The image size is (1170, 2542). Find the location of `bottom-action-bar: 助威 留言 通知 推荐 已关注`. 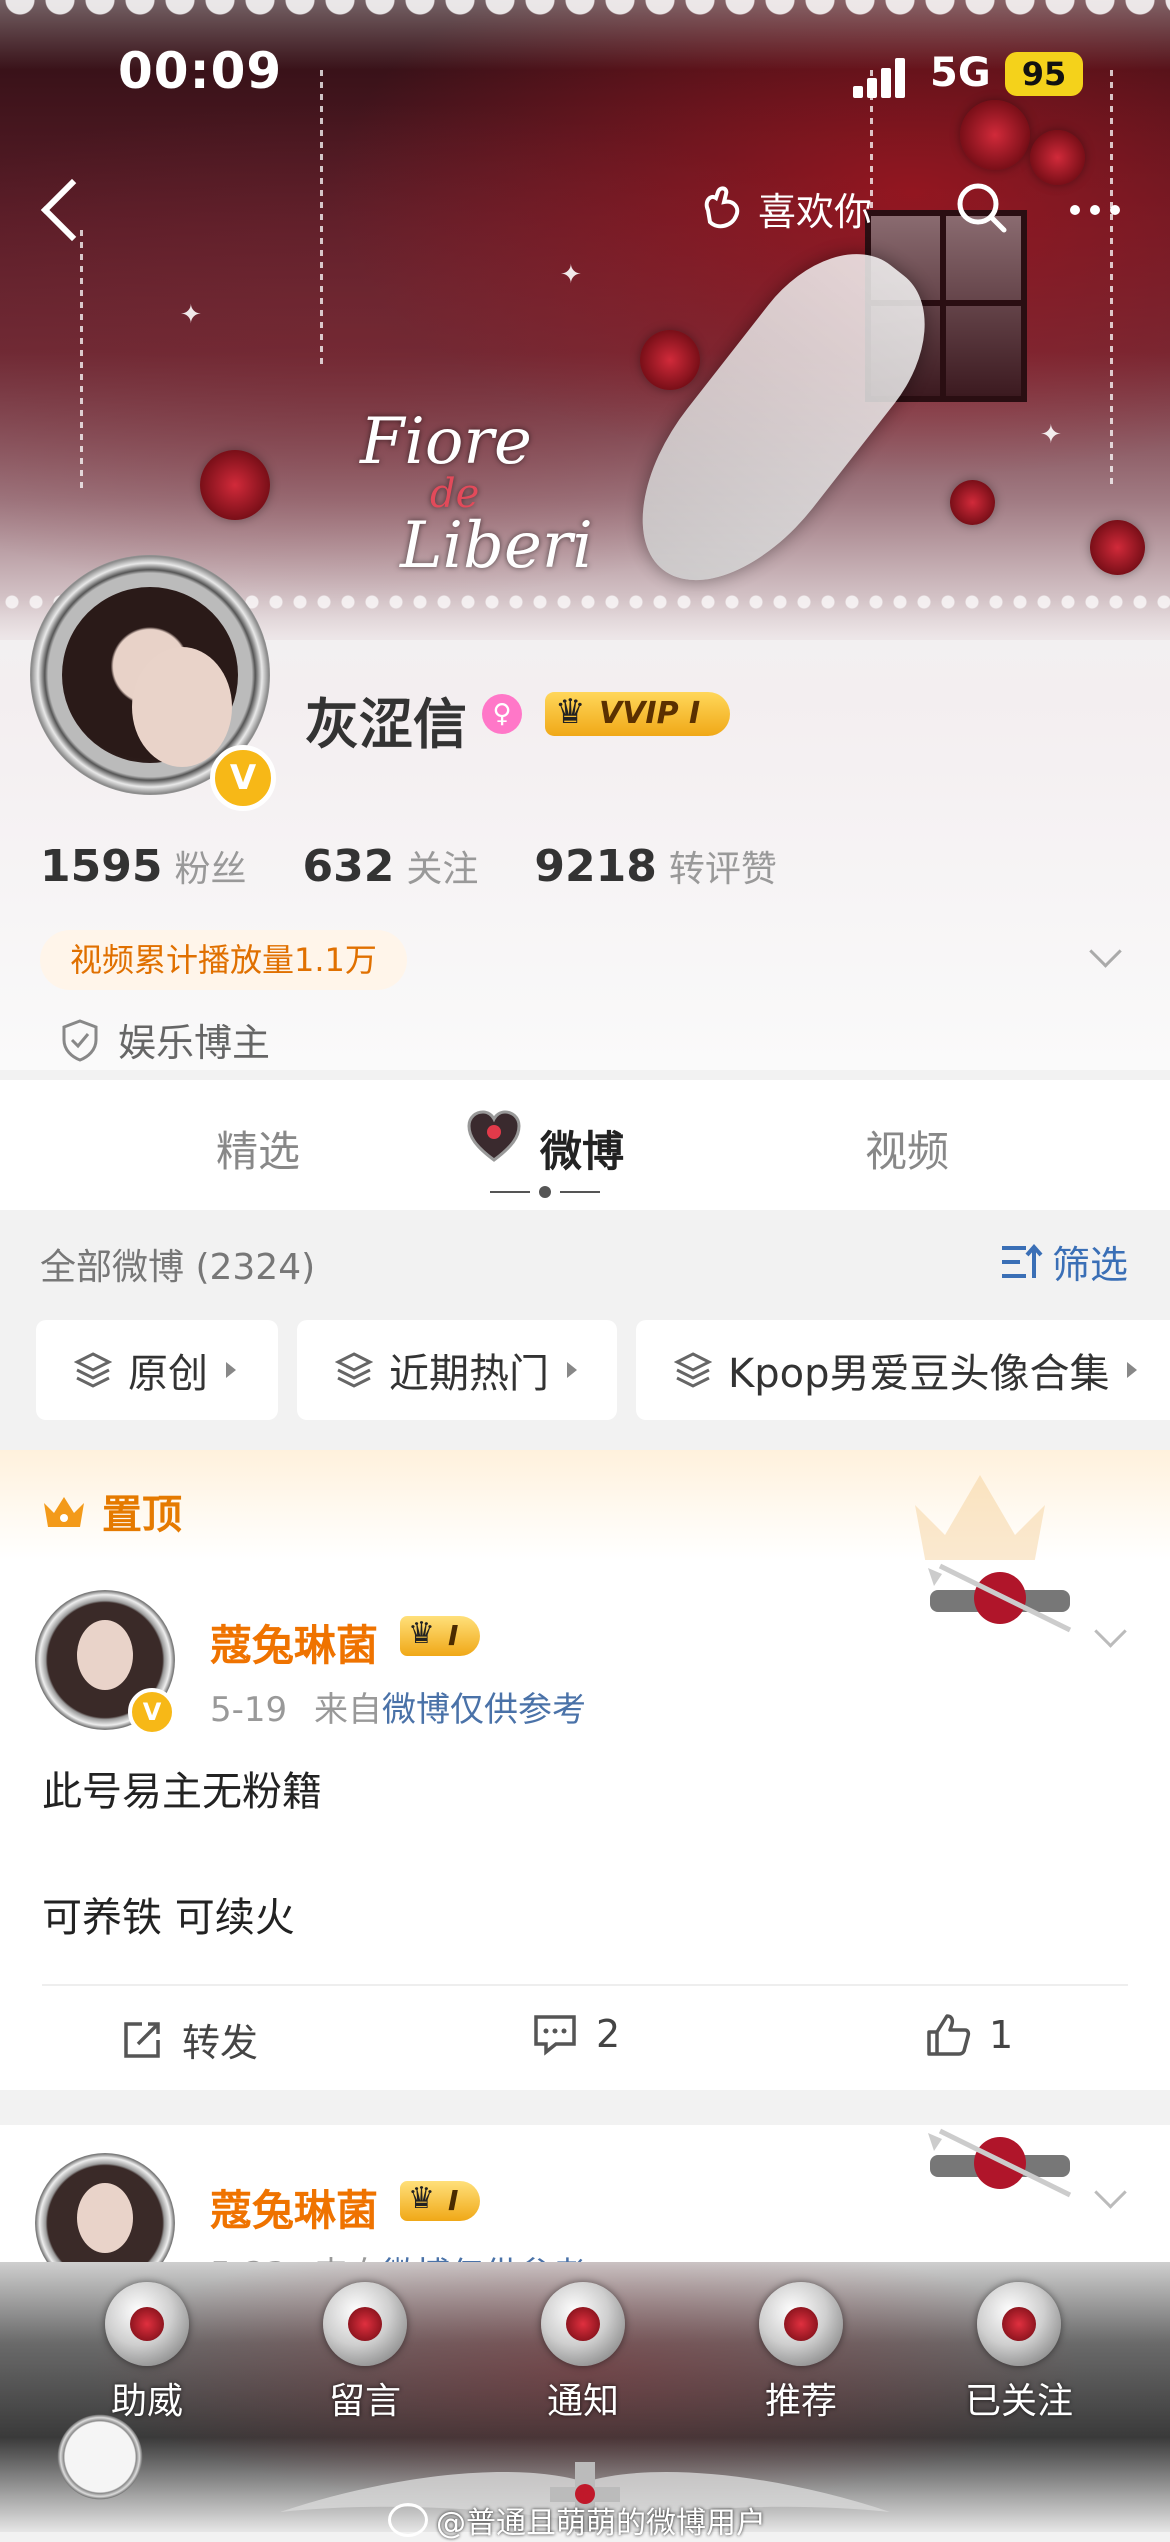

bottom-action-bar: 助威 留言 通知 推荐 已关注 is located at coordinates (585, 2397).